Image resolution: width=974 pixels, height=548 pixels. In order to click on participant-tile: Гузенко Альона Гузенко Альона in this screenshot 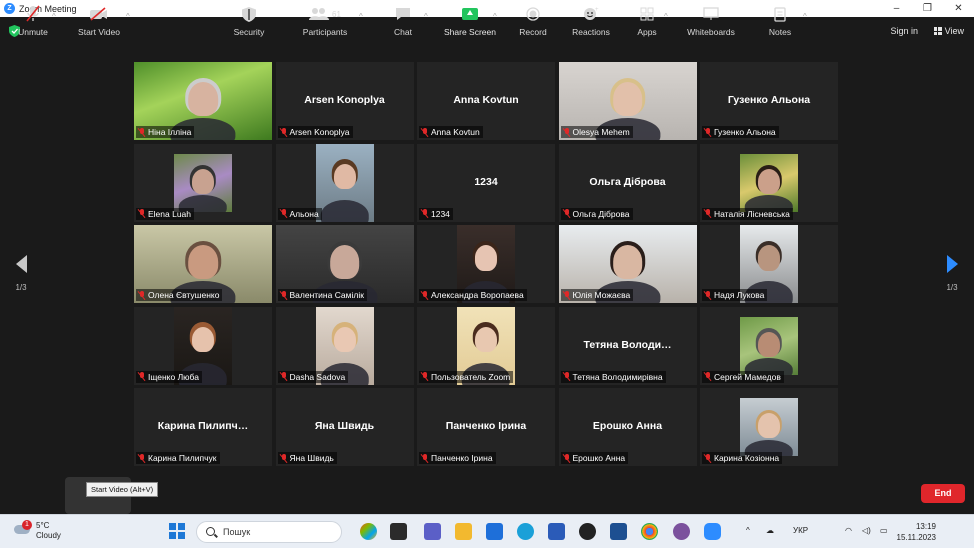, I will do `click(769, 101)`.